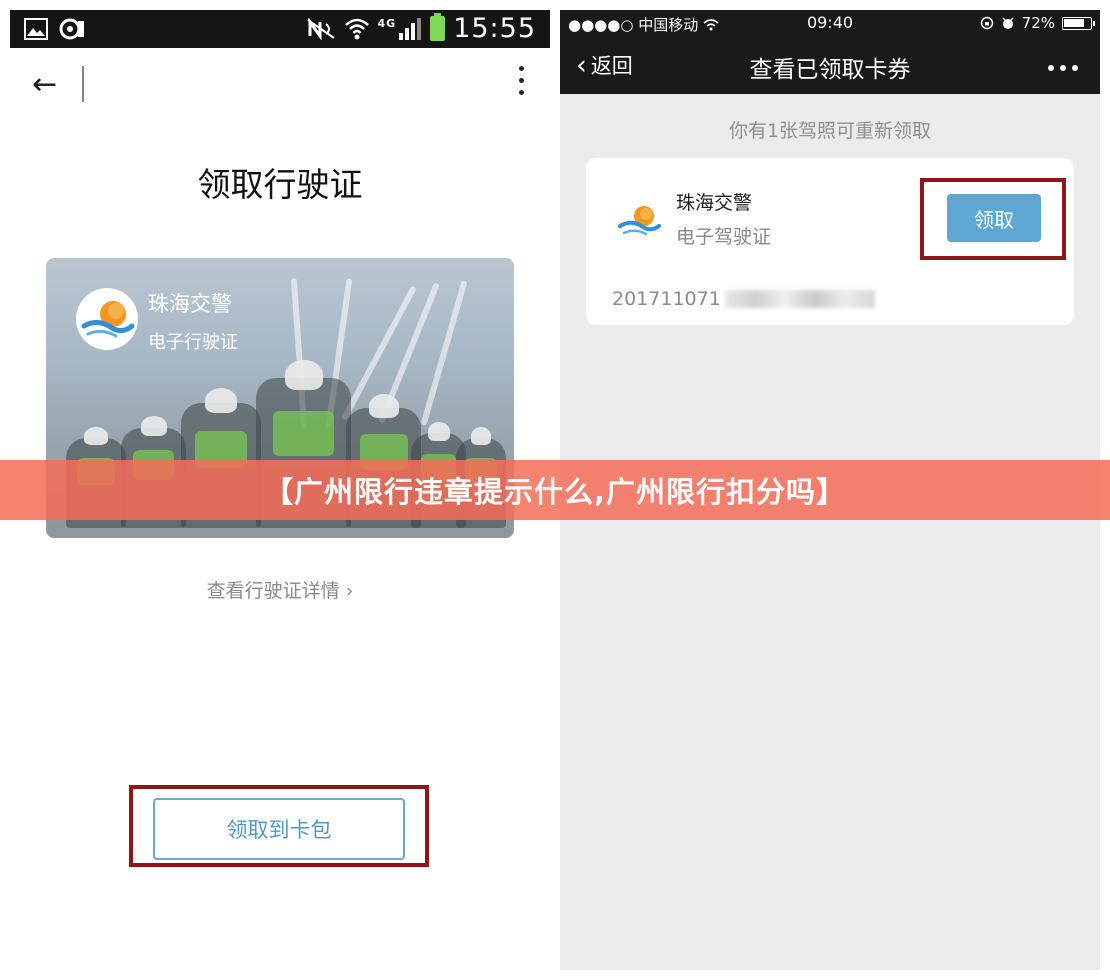  I want to click on back-arrow-icon: ←, so click(44, 85).